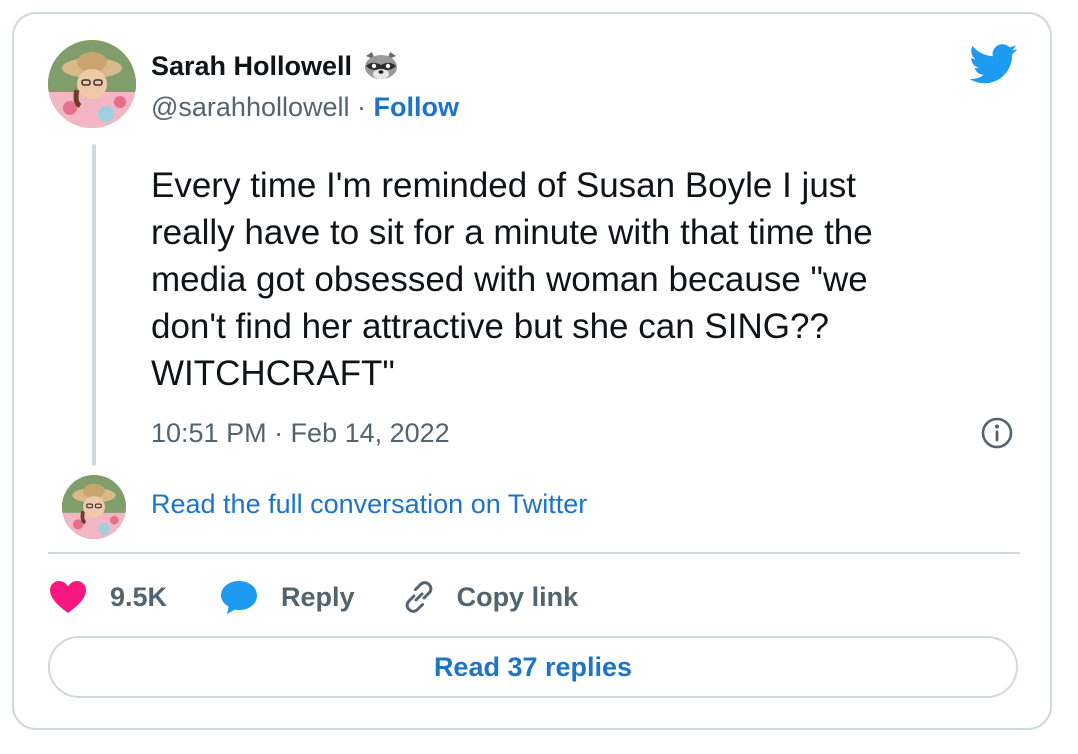 The width and height of the screenshot is (1078, 754). What do you see at coordinates (318, 596) in the screenshot?
I see `reply-label: Reply` at bounding box center [318, 596].